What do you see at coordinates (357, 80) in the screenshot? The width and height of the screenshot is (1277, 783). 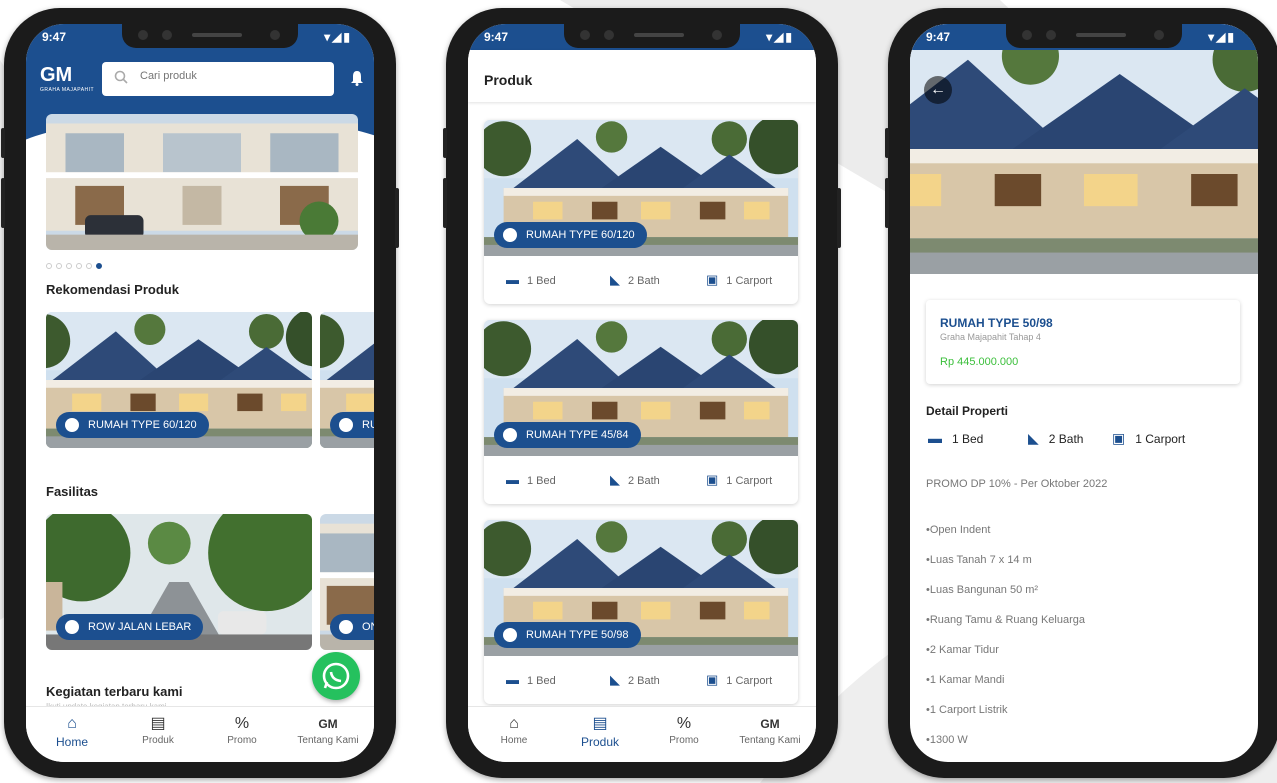 I see `bell-icon` at bounding box center [357, 80].